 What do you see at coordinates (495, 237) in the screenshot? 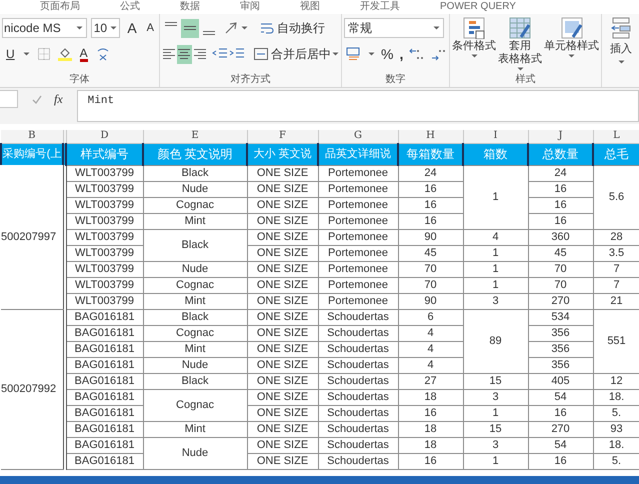
I see `table-cell: 4` at bounding box center [495, 237].